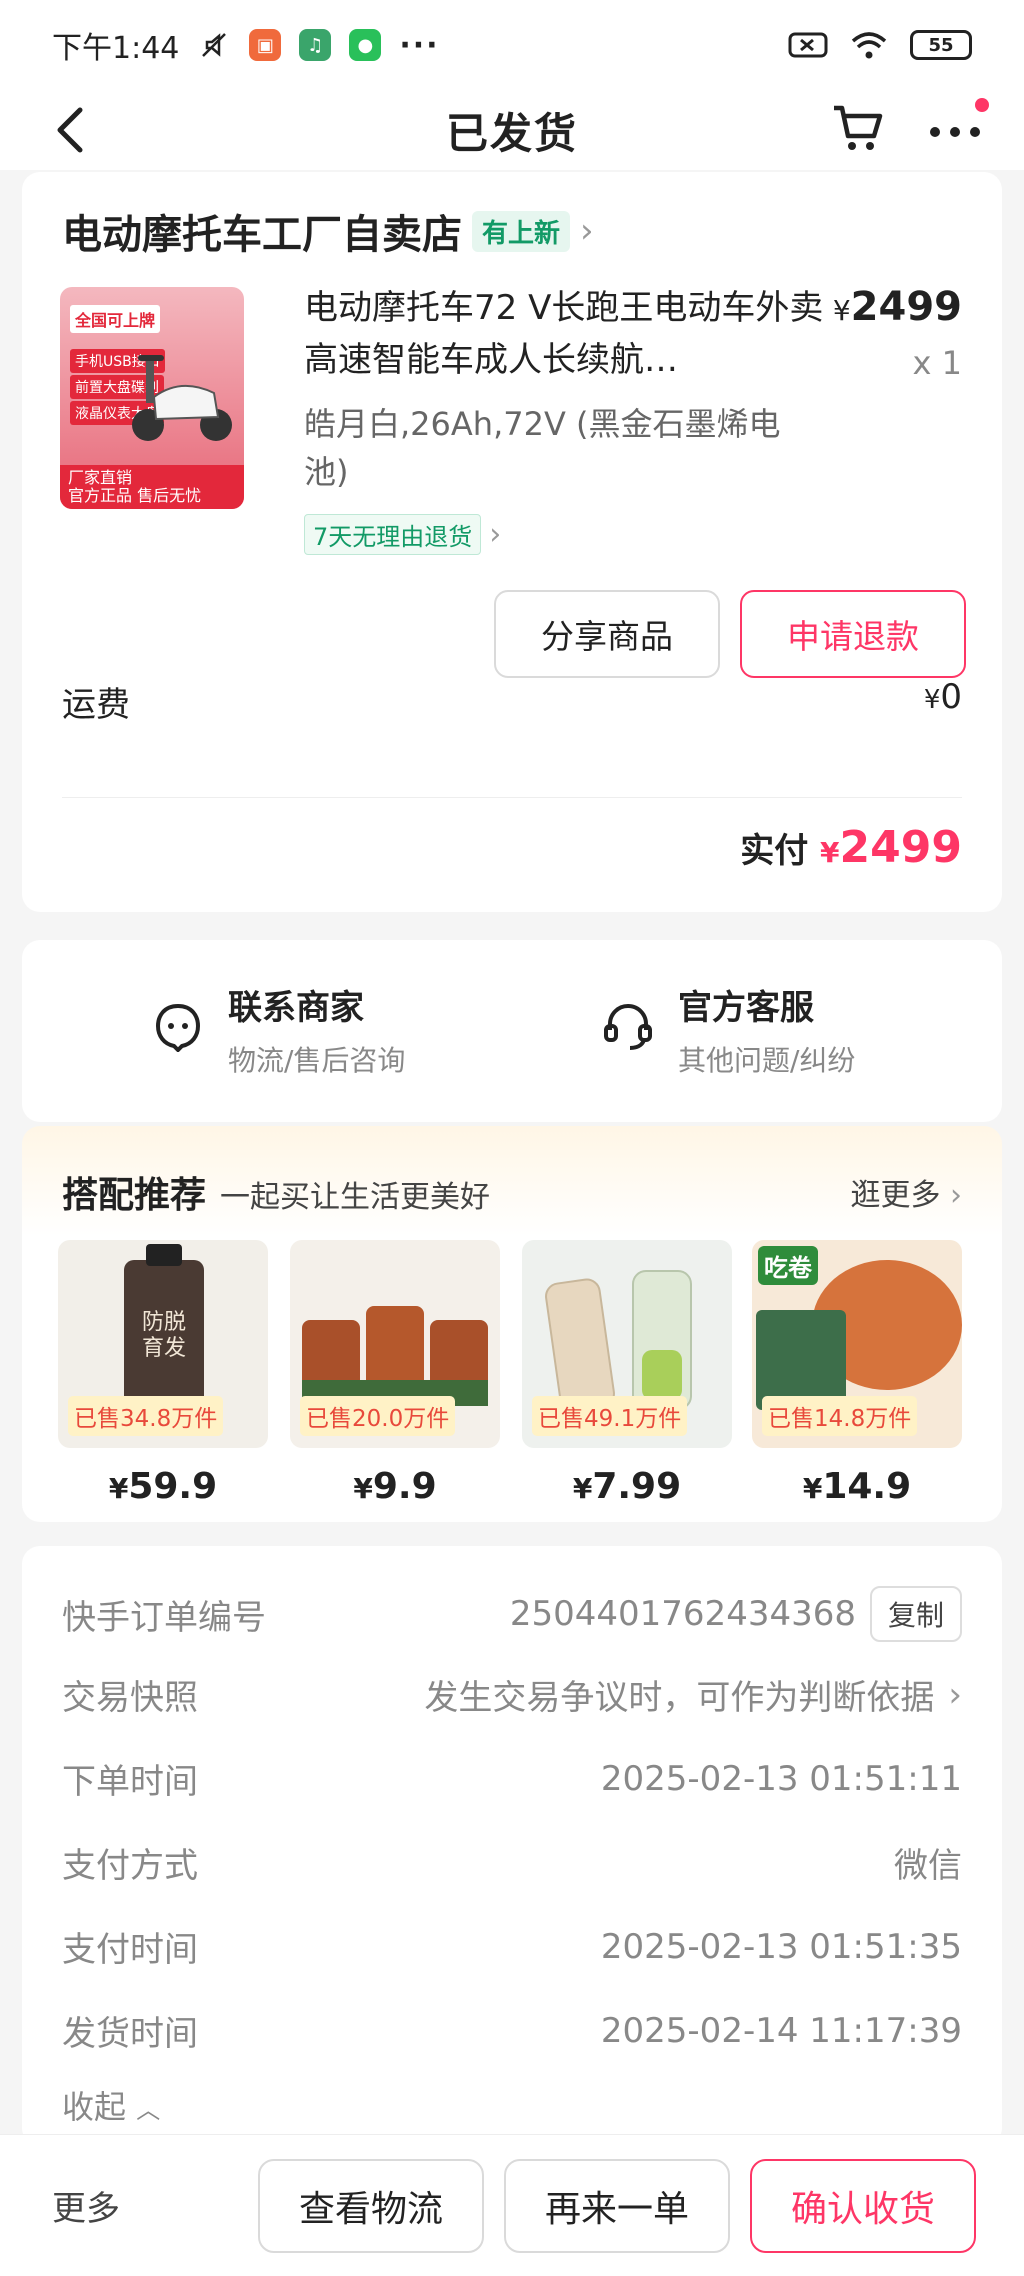  What do you see at coordinates (164, 1255) in the screenshot?
I see `shampoo-cap` at bounding box center [164, 1255].